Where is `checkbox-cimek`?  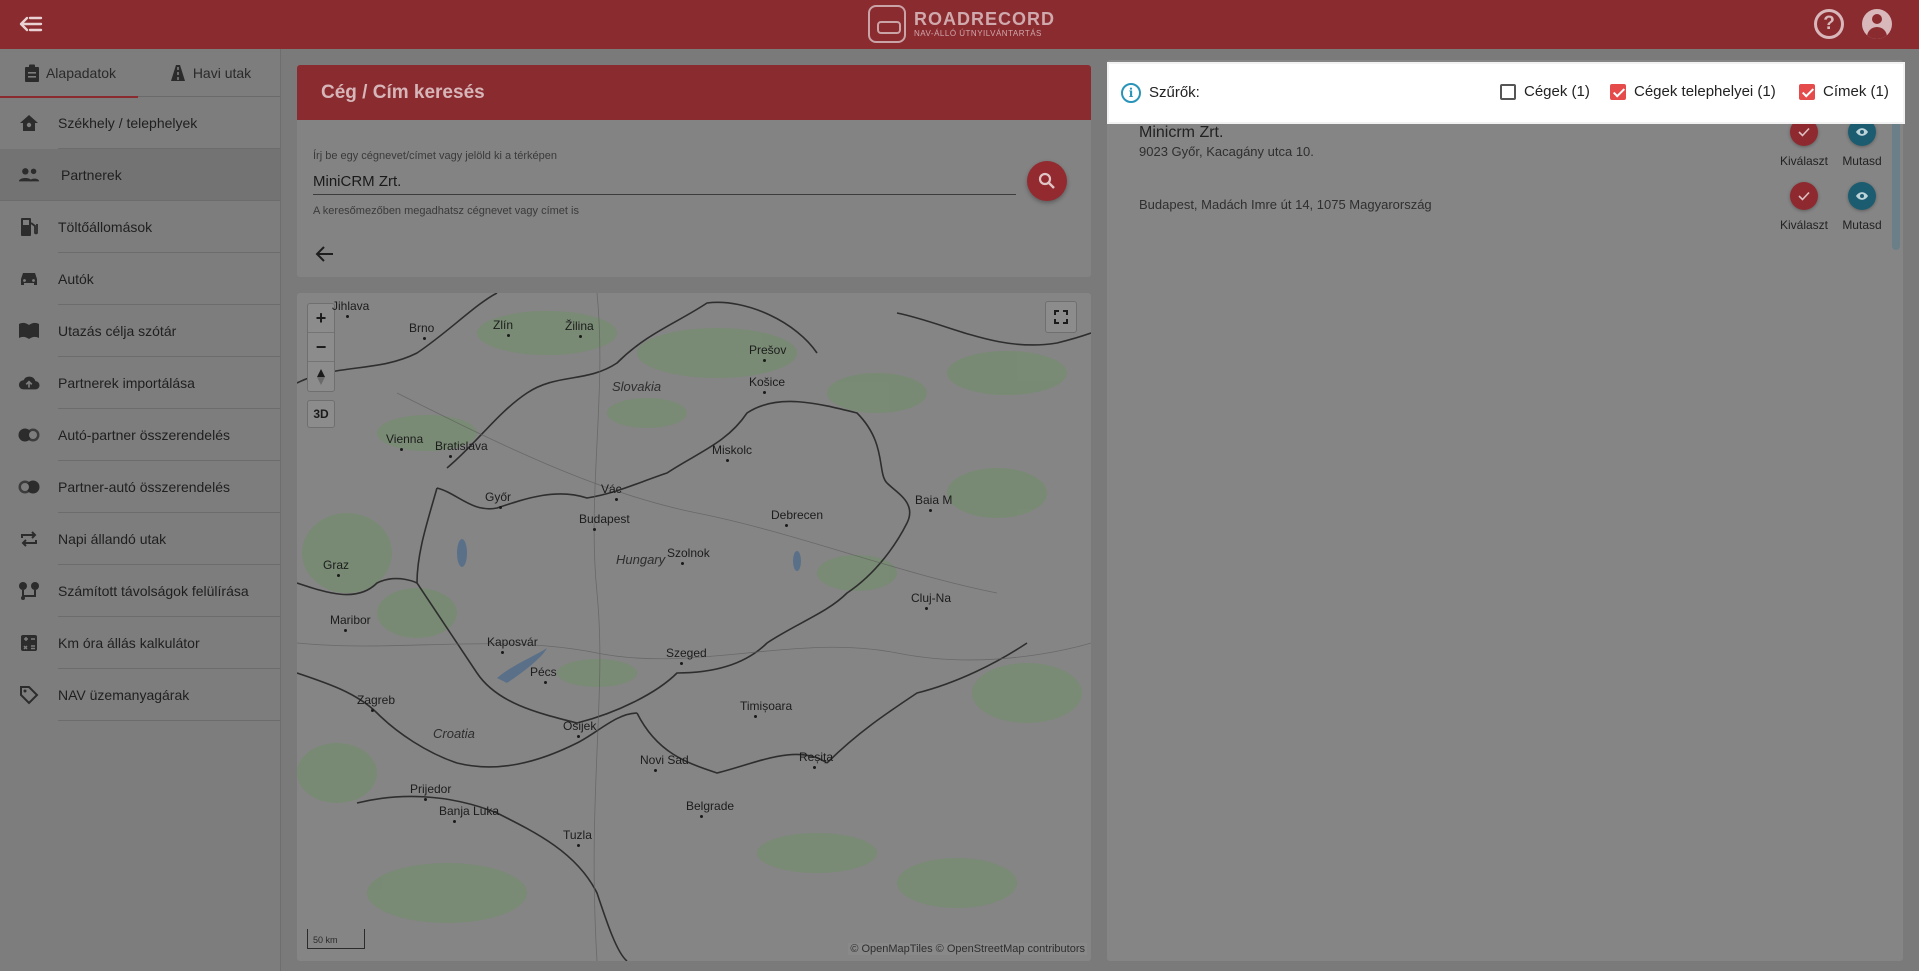
checkbox-cimek is located at coordinates (1807, 91).